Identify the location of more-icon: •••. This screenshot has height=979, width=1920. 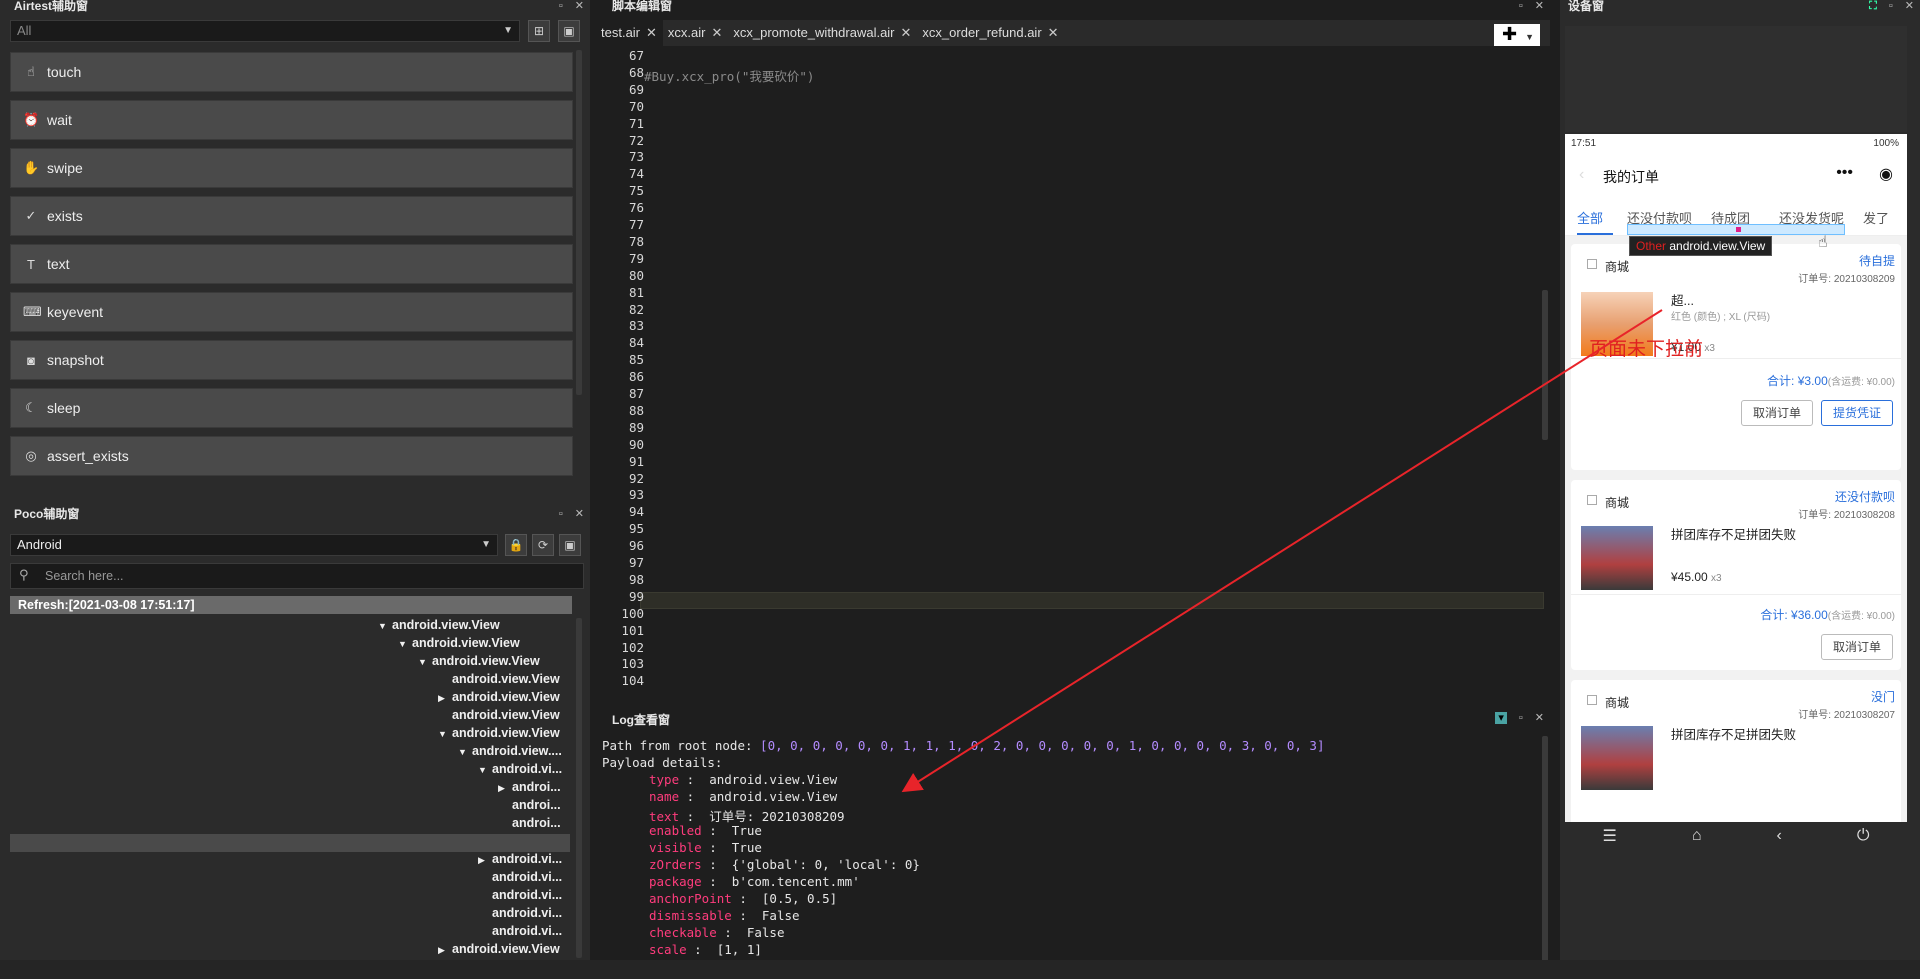
(1844, 173).